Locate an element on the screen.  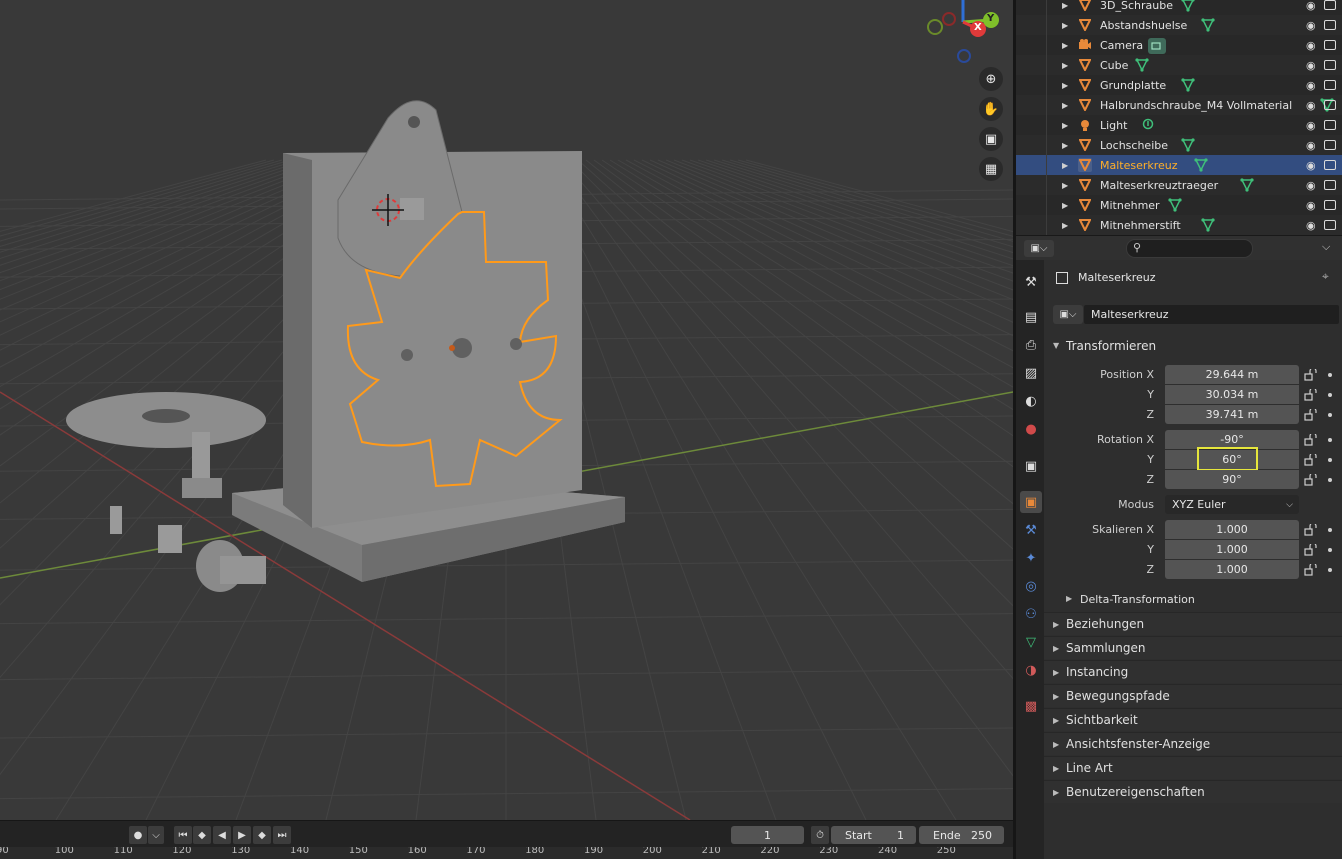
tab-physics-icon: ◎ is located at coordinates (1031, 586).